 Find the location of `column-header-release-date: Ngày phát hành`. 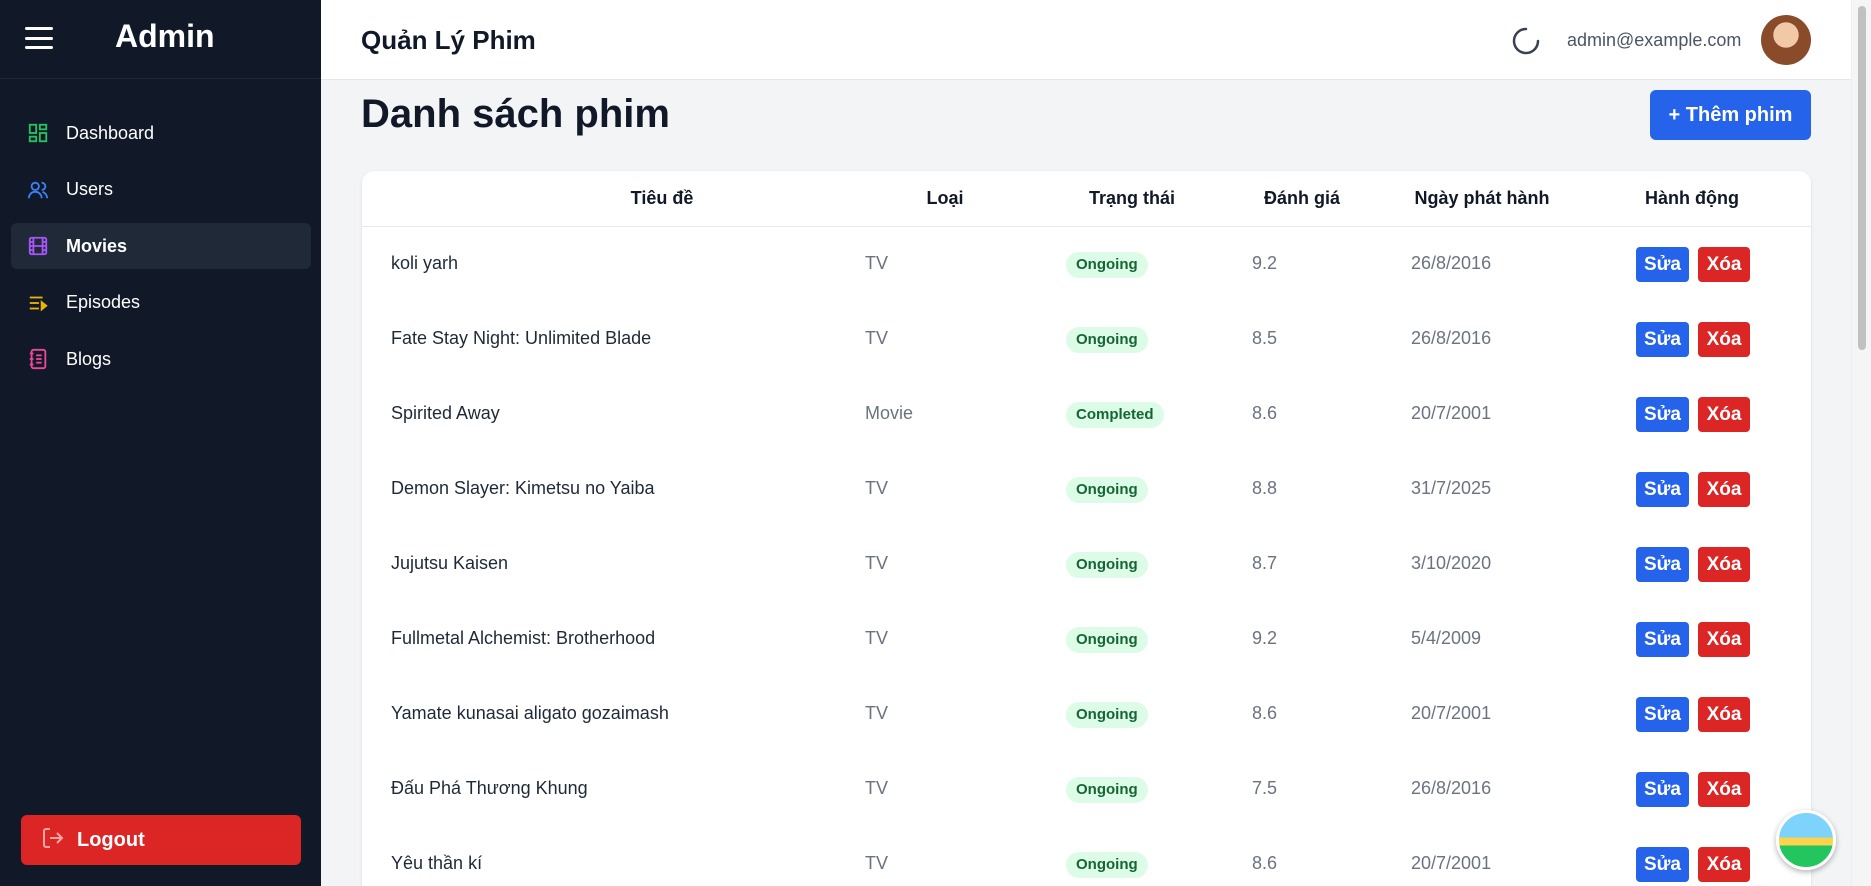

column-header-release-date: Ngày phát hành is located at coordinates (1482, 198).